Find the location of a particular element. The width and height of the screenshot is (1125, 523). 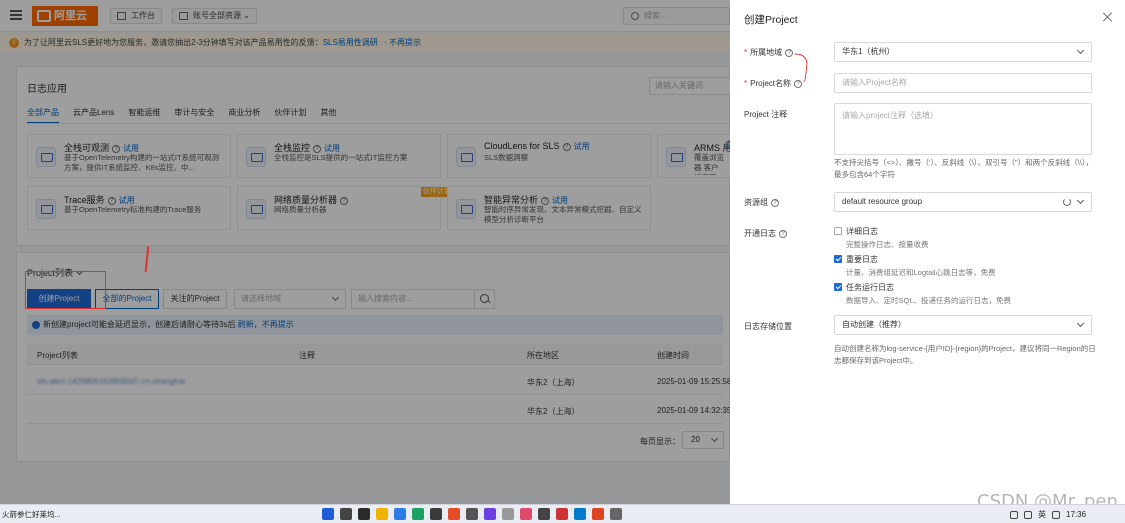

clock: 17:36 is located at coordinates (1076, 514).